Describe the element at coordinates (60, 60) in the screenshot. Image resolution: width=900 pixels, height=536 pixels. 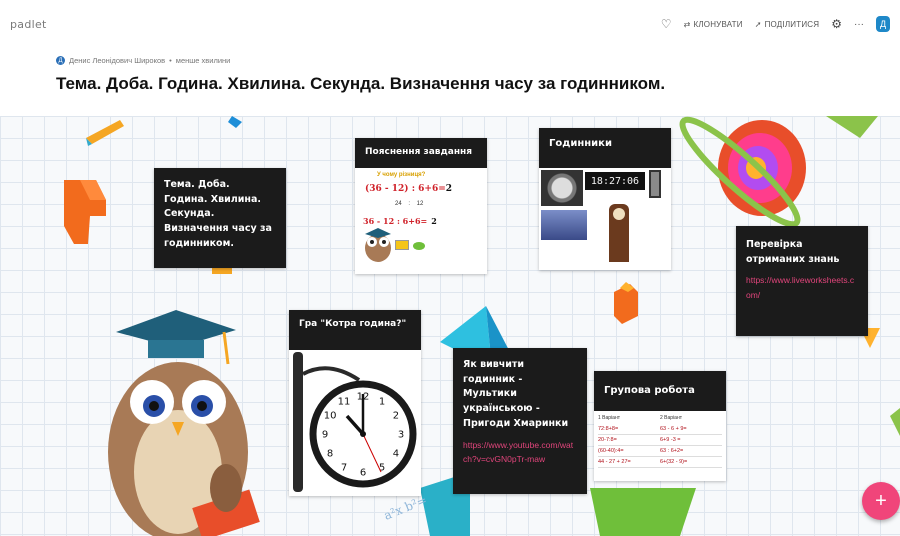
I see `author-avatar: Д` at that location.